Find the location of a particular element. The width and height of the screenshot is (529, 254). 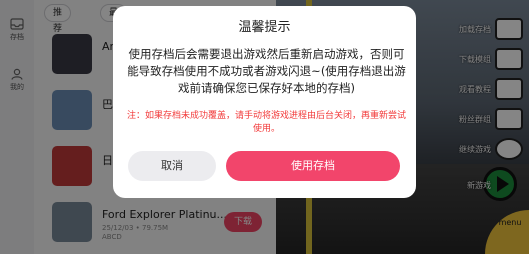

cancel-button: 取消 is located at coordinates (172, 166).